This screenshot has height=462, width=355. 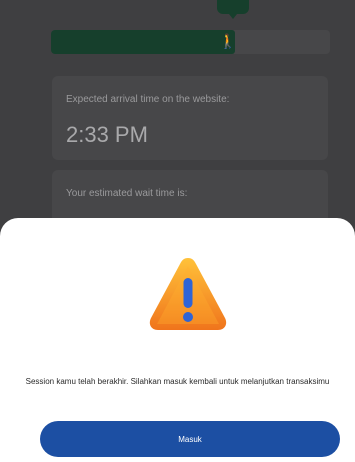 What do you see at coordinates (143, 42) in the screenshot?
I see `queue-progress-fill` at bounding box center [143, 42].